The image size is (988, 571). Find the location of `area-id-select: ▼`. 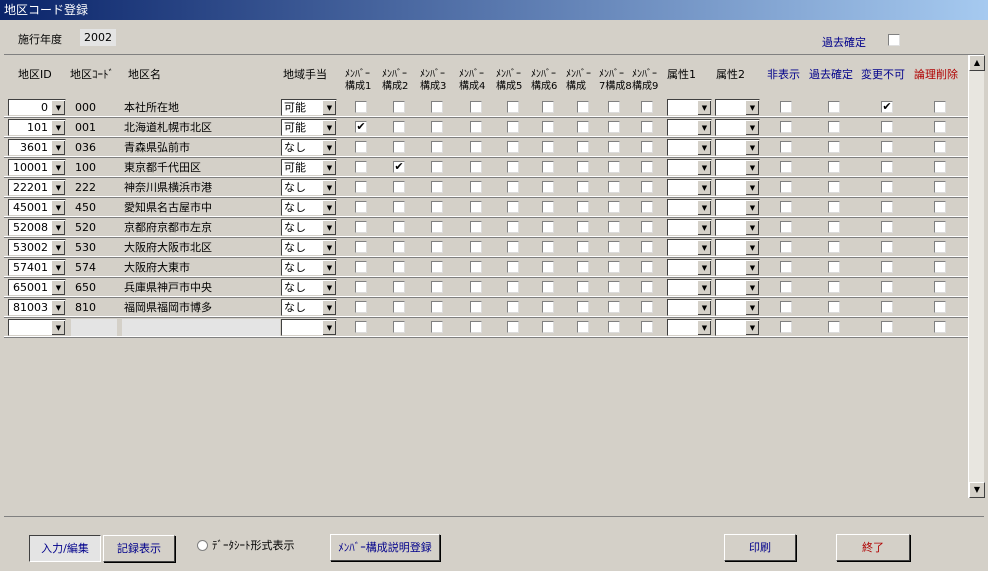

area-id-select: ▼ is located at coordinates (37, 327).